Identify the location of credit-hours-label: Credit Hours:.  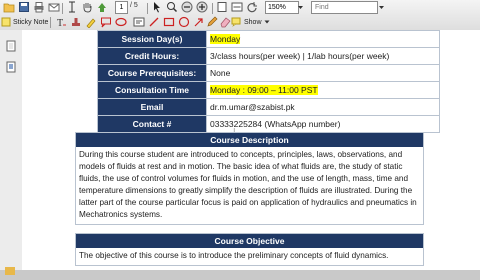
(152, 56).